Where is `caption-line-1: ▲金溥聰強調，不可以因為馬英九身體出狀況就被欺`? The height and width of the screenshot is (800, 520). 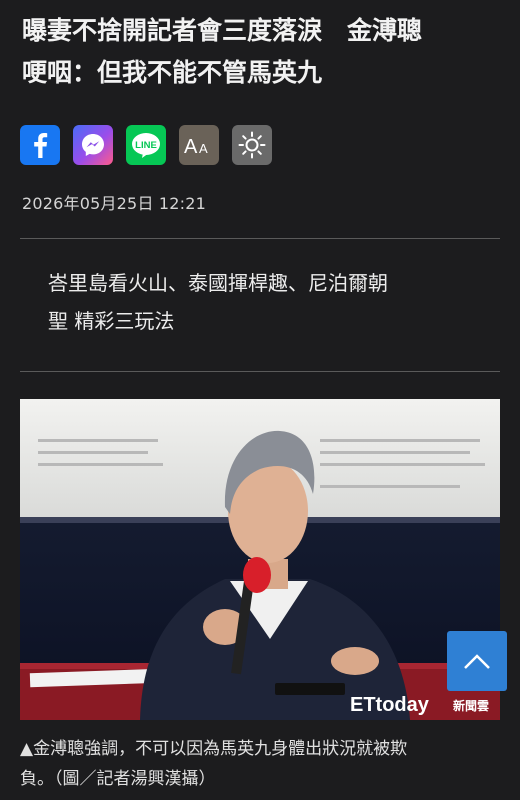 caption-line-1: ▲金溥聰強調，不可以因為馬英九身體出狀況就被欺 is located at coordinates (214, 749).